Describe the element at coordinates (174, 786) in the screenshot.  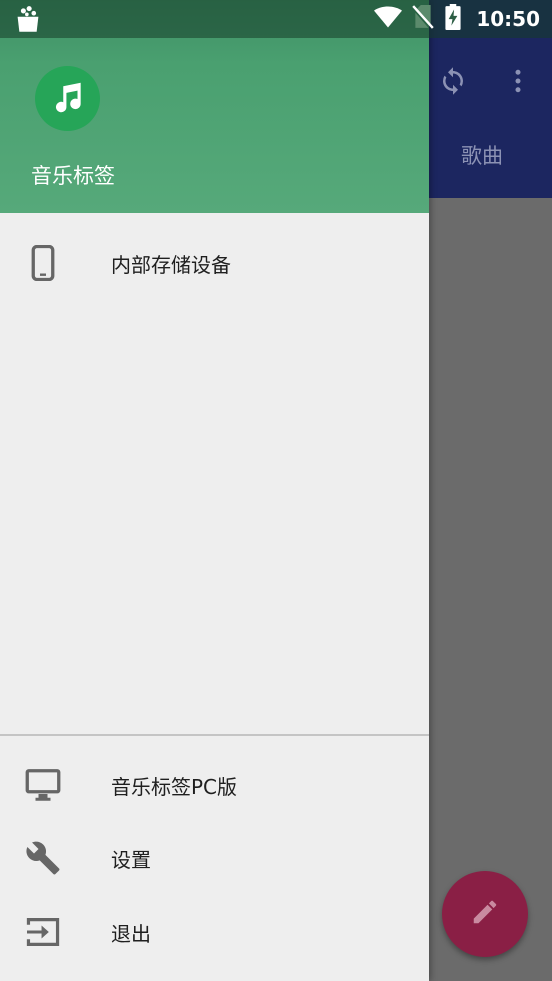
I see `menu-item-label: 音乐标签PC版` at that location.